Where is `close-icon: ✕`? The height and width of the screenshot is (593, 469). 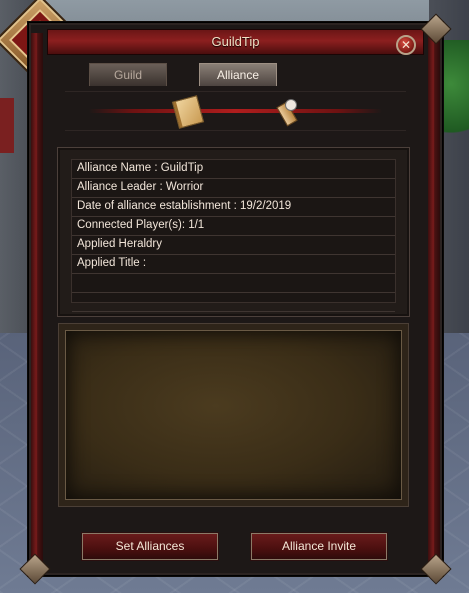 close-icon: ✕ is located at coordinates (406, 45).